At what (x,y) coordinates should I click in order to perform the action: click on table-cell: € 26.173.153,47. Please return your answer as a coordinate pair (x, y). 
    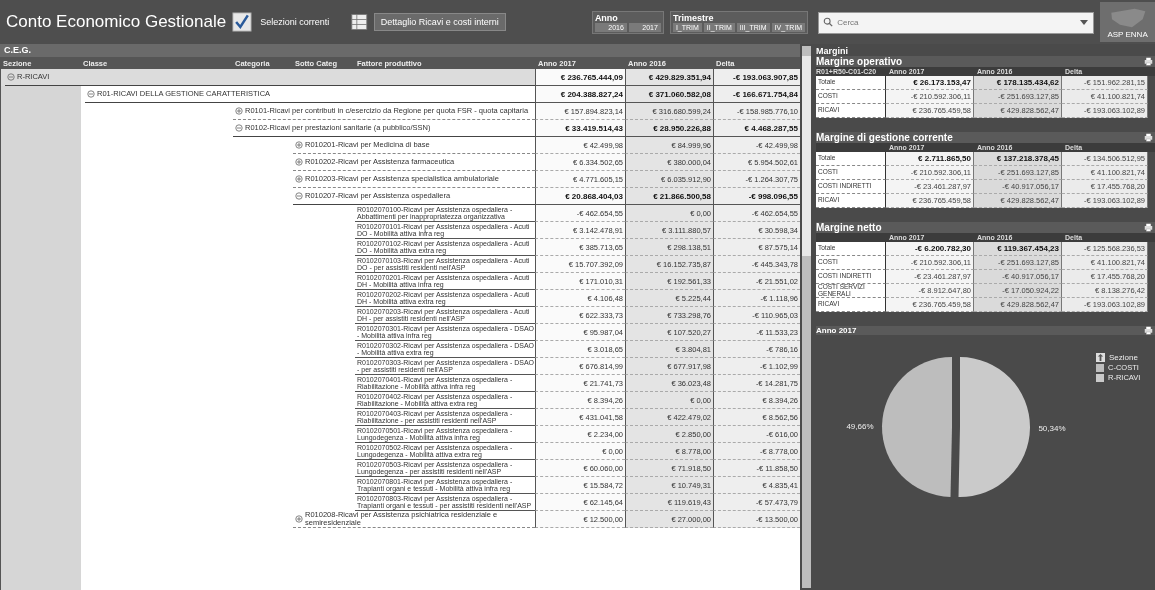
    Looking at the image, I should click on (930, 83).